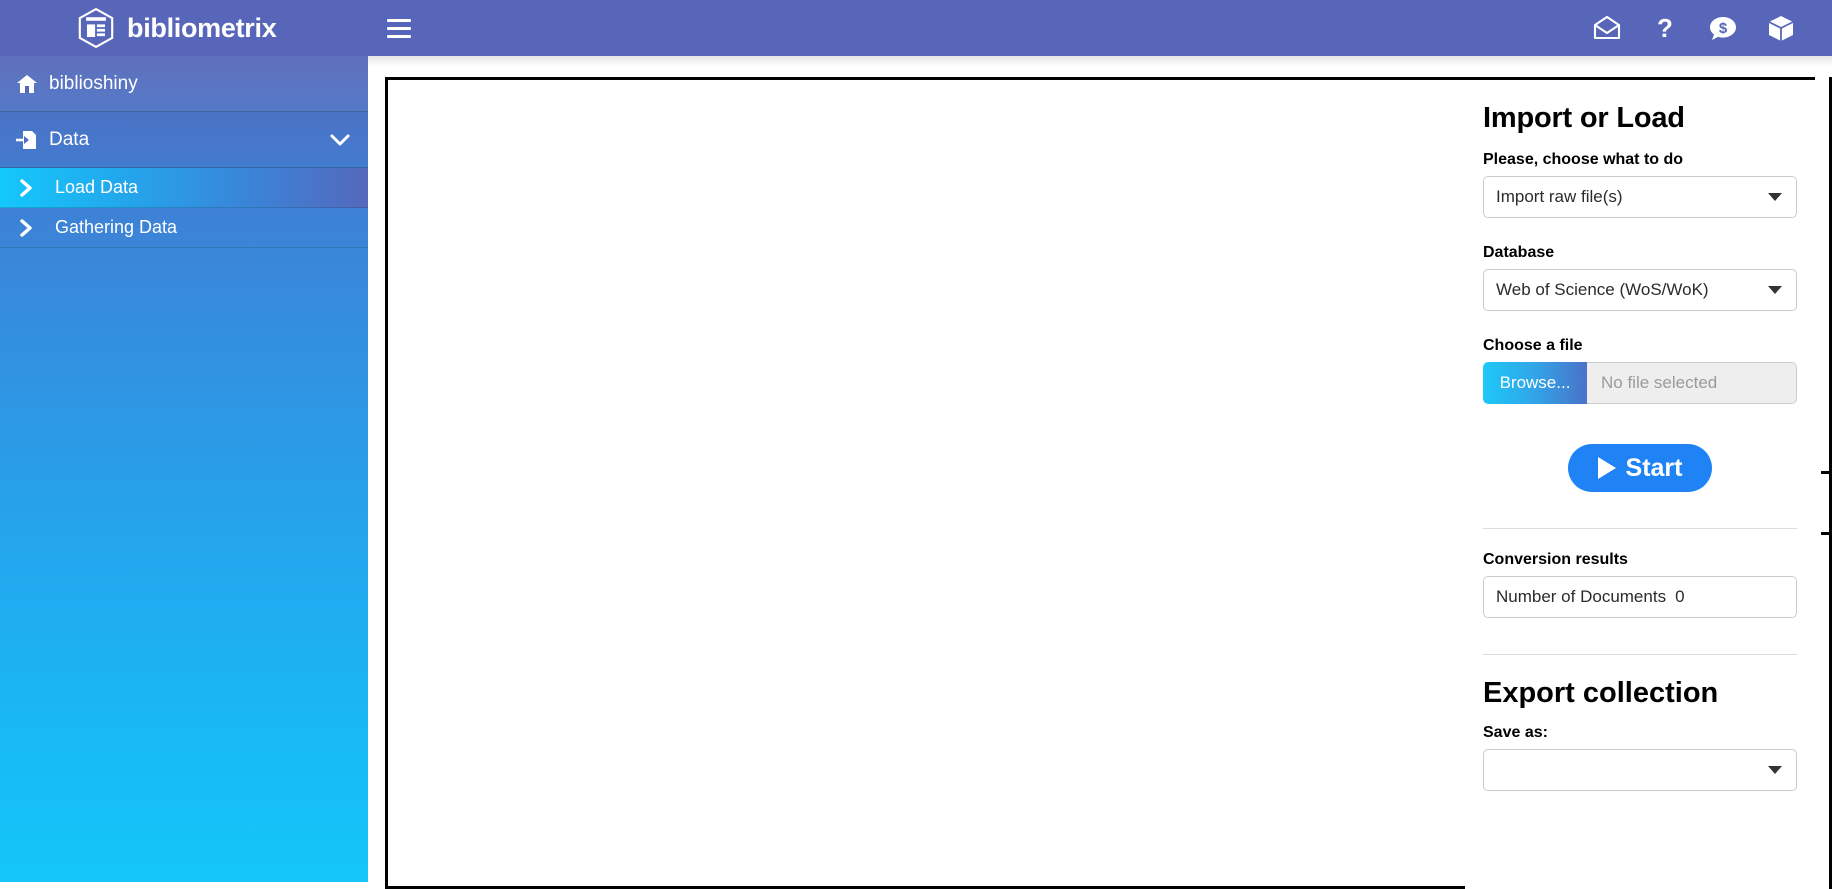 Image resolution: width=1832 pixels, height=889 pixels. Describe the element at coordinates (116, 227) in the screenshot. I see `sidebar-item-label-gathering-data: Gathering Data` at that location.